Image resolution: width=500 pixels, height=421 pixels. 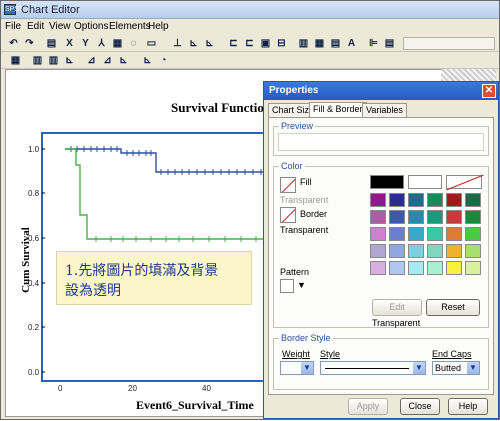 I want to click on transparent-caption: Transparent, so click(x=396, y=323).